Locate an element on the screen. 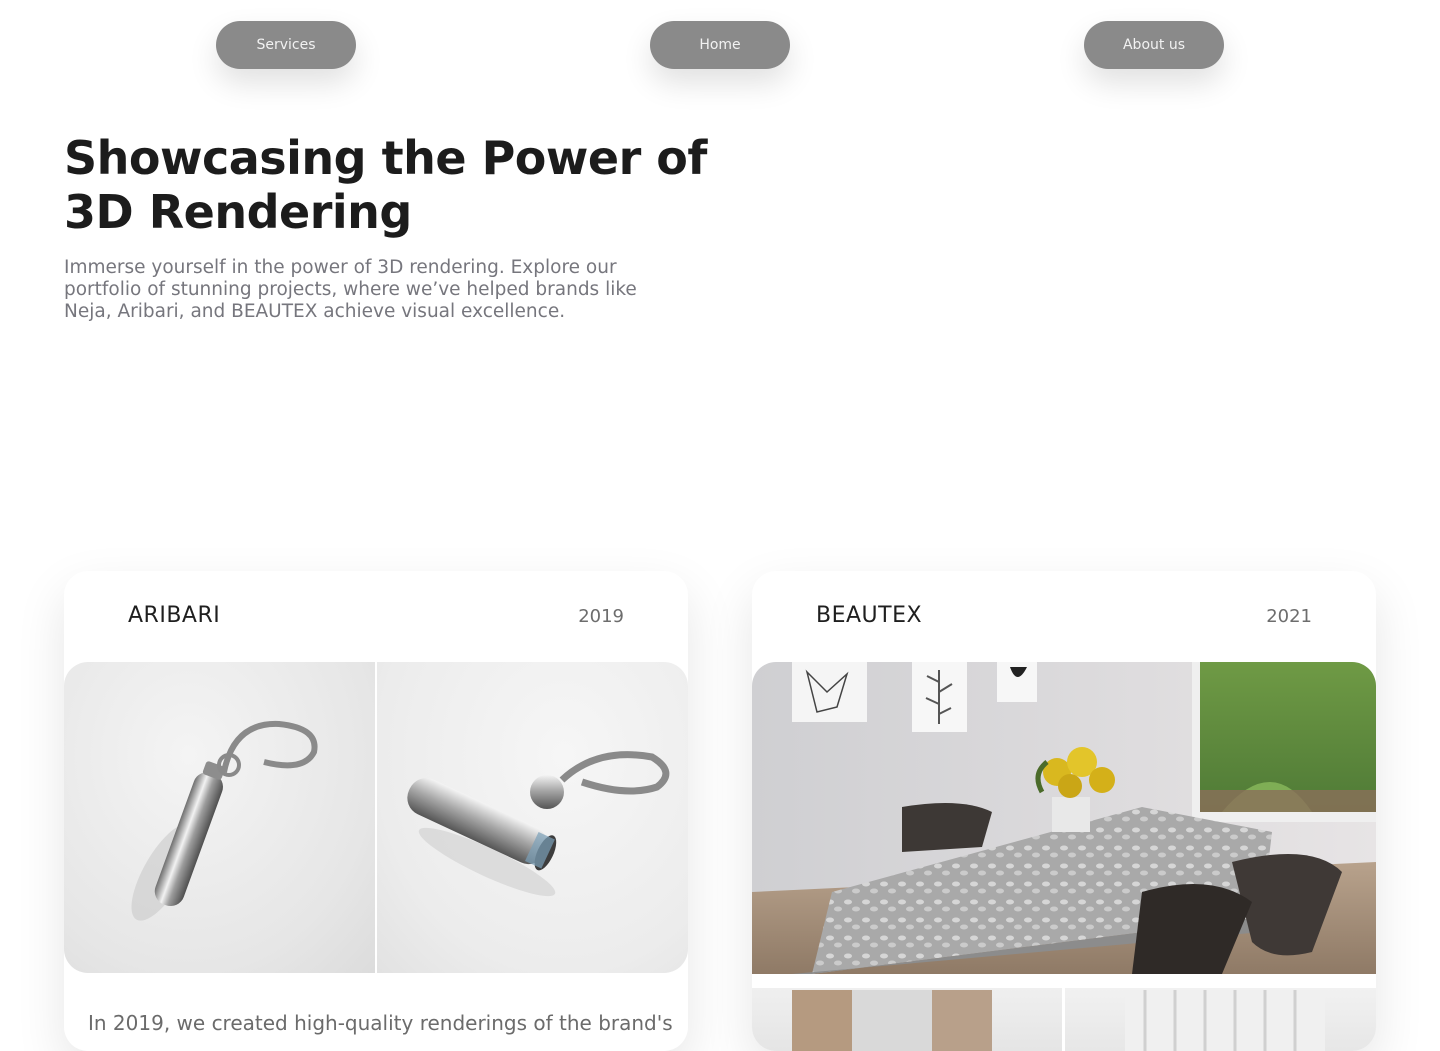 The image size is (1440, 1051). nav-home-button: Home is located at coordinates (720, 45).